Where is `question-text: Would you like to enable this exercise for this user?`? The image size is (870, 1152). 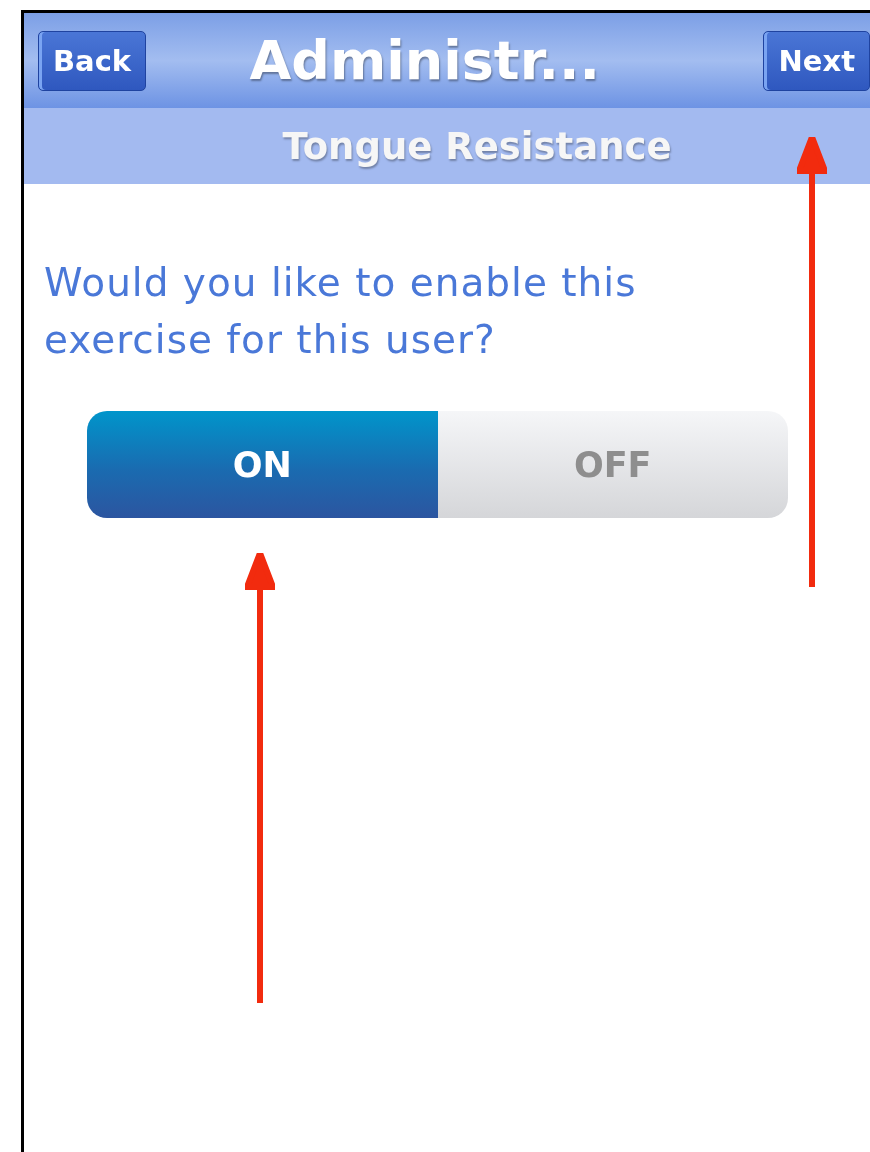 question-text: Would you like to enable this exercise for this user? is located at coordinates (341, 311).